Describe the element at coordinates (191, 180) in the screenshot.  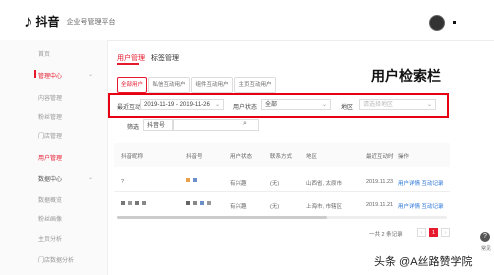
I see `row1-douyin-id-redacted` at that location.